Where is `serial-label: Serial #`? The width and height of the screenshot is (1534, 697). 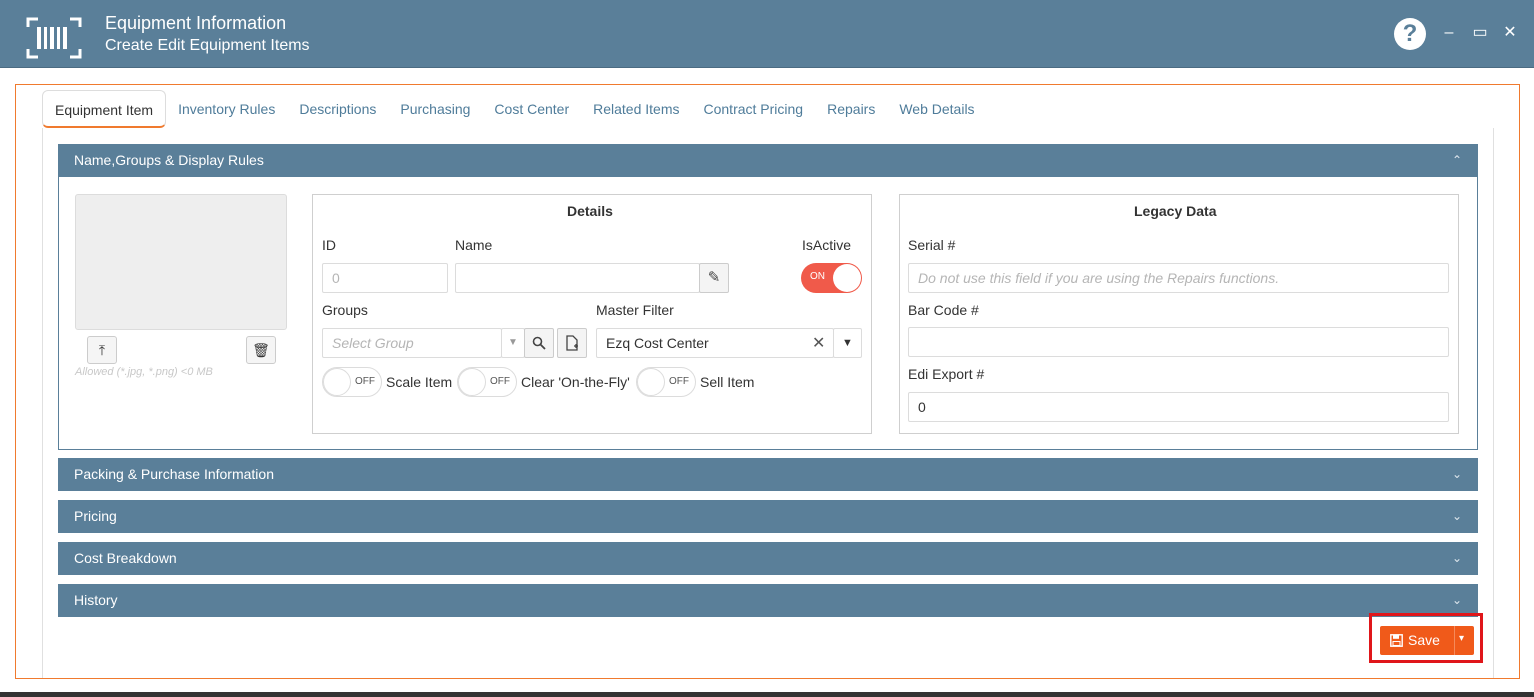 serial-label: Serial # is located at coordinates (932, 245).